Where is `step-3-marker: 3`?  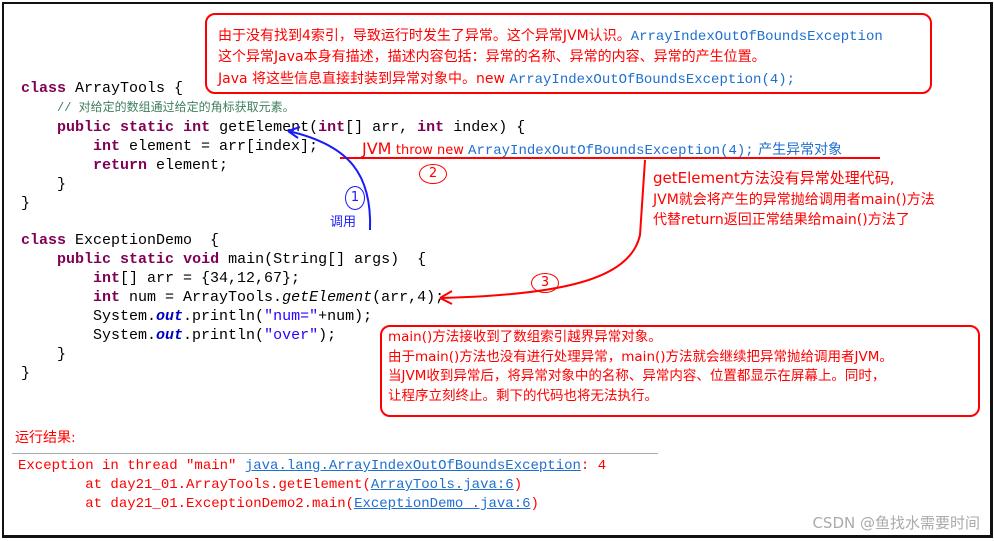
step-3-marker: 3 is located at coordinates (545, 283).